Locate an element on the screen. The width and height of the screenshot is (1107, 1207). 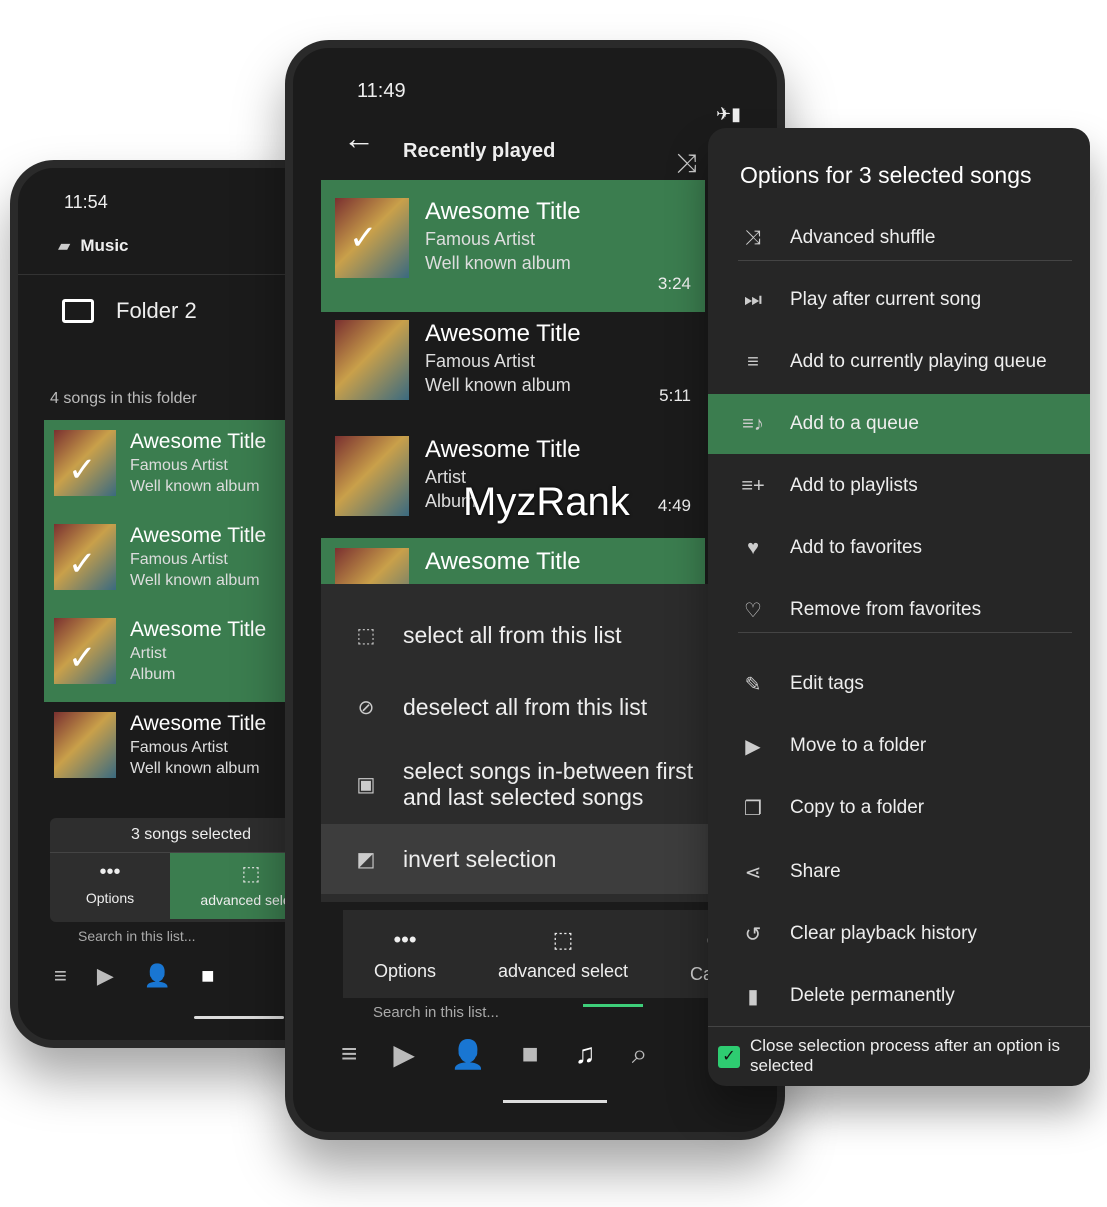
trash-icon: ▮ is located at coordinates (753, 996).